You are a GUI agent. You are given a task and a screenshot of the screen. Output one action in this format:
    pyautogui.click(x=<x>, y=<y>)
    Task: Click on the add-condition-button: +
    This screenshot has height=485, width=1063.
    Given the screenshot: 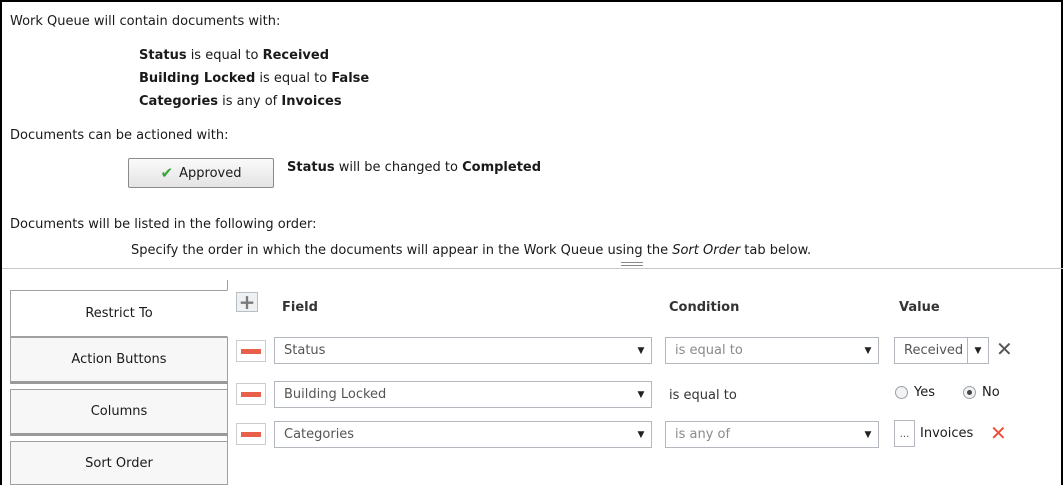 What is the action you would take?
    pyautogui.click(x=247, y=302)
    